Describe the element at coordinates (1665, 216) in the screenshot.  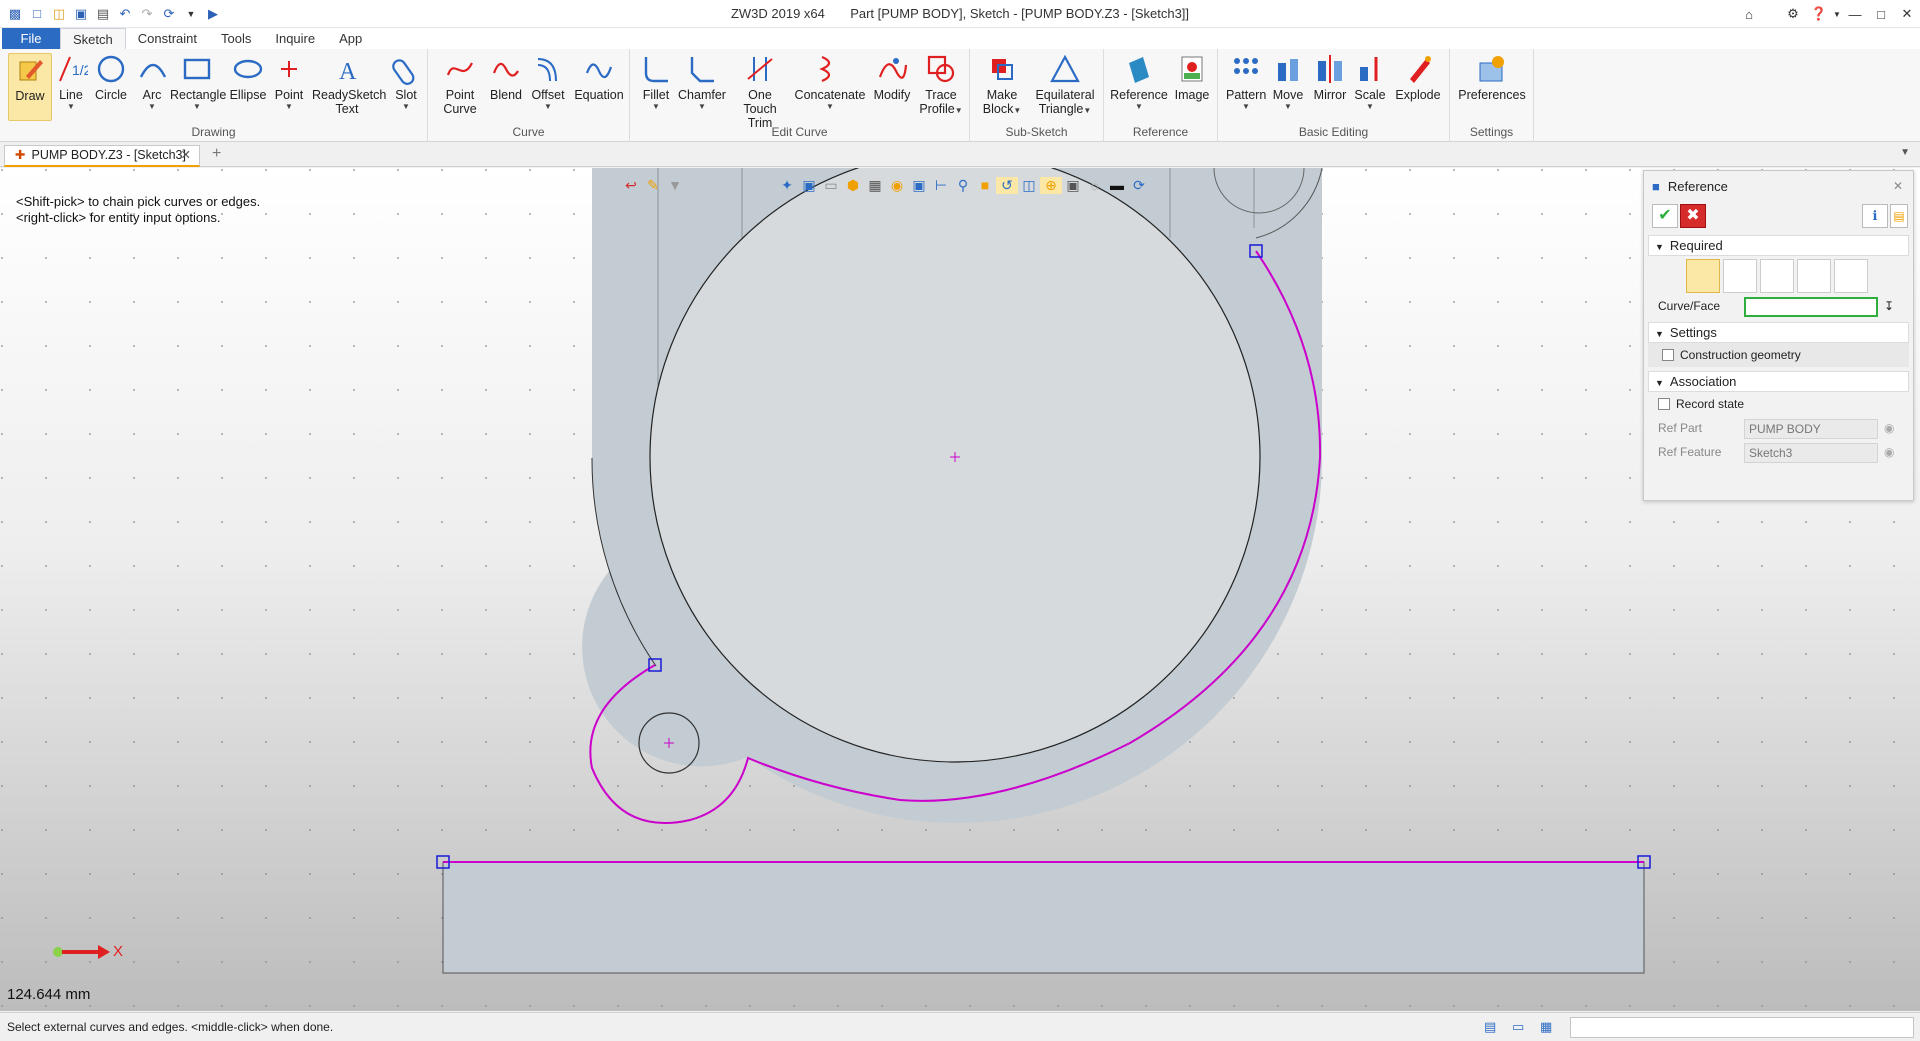
I see `ok-button: ✔` at that location.